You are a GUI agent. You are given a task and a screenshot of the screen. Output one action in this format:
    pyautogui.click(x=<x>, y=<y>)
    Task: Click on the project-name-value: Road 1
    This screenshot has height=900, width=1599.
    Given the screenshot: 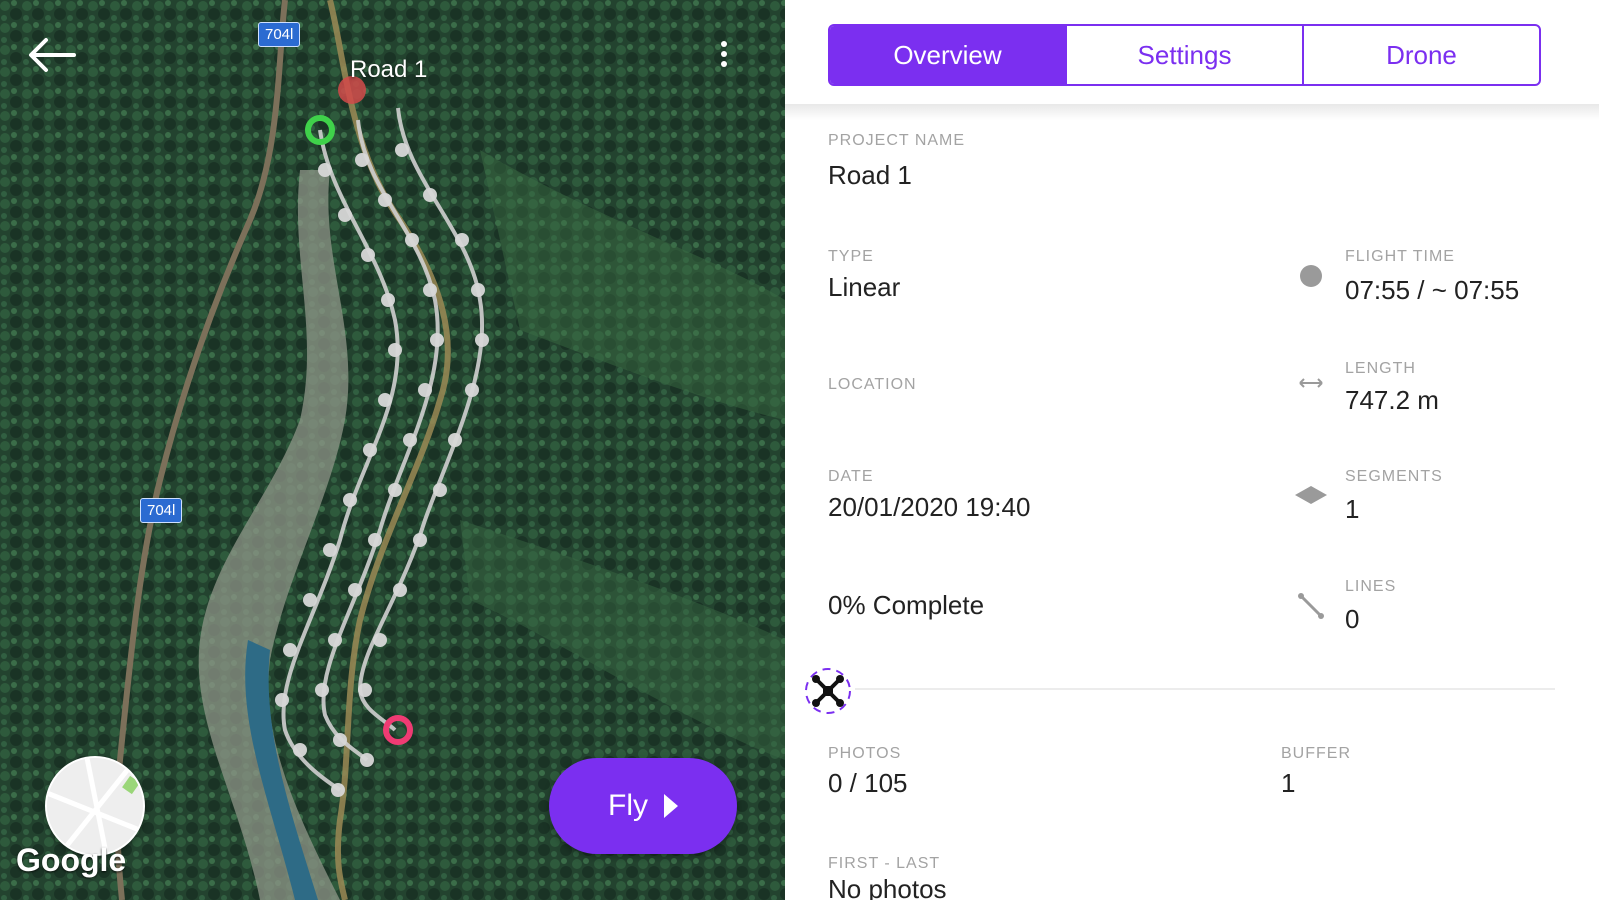 What is the action you would take?
    pyautogui.click(x=870, y=175)
    